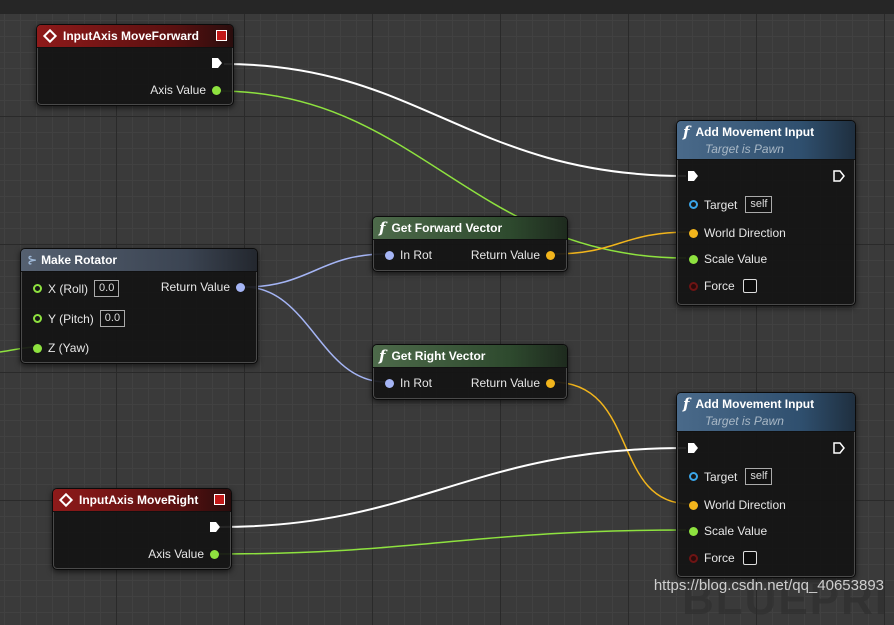 The image size is (894, 625). Describe the element at coordinates (131, 36) in the screenshot. I see `node-title: InputAxis MoveForward` at that location.